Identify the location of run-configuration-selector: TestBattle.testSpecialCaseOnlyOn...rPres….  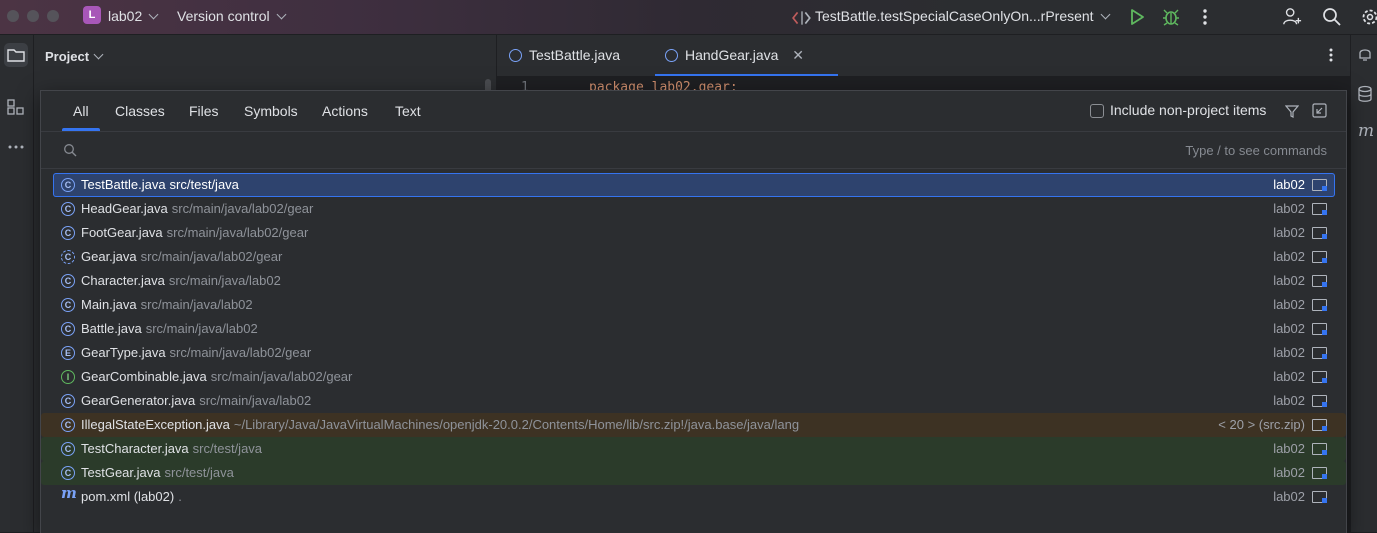
(963, 16).